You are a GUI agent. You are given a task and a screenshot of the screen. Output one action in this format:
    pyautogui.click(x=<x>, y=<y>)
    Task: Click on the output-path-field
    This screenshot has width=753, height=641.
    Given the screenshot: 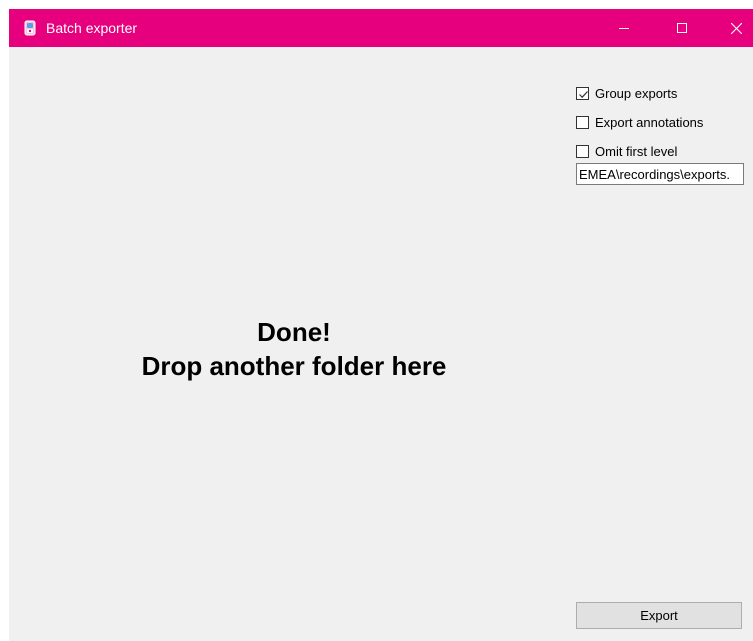 What is the action you would take?
    pyautogui.click(x=660, y=174)
    